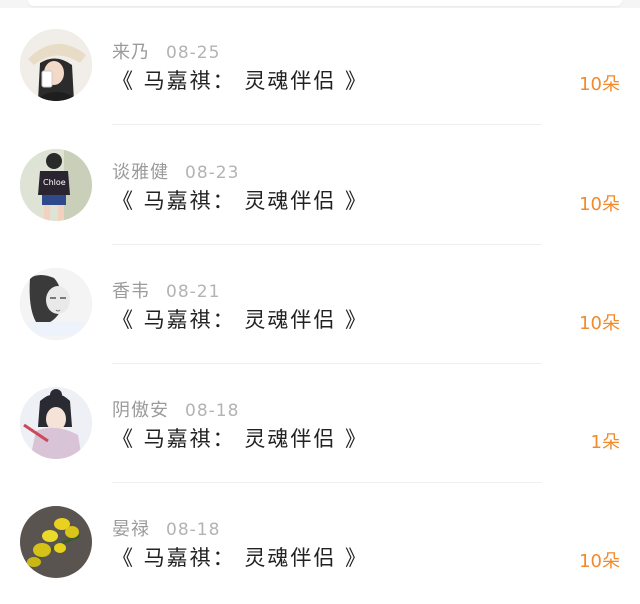  I want to click on user-name: 谈雅健, so click(140, 172).